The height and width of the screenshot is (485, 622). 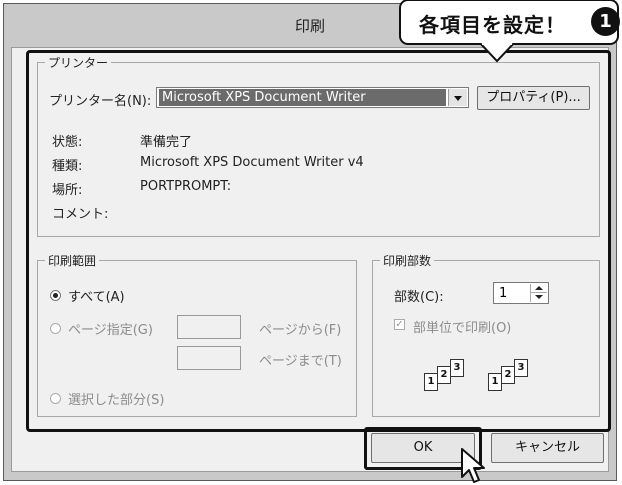 What do you see at coordinates (473, 465) in the screenshot?
I see `mouse-cursor-icon` at bounding box center [473, 465].